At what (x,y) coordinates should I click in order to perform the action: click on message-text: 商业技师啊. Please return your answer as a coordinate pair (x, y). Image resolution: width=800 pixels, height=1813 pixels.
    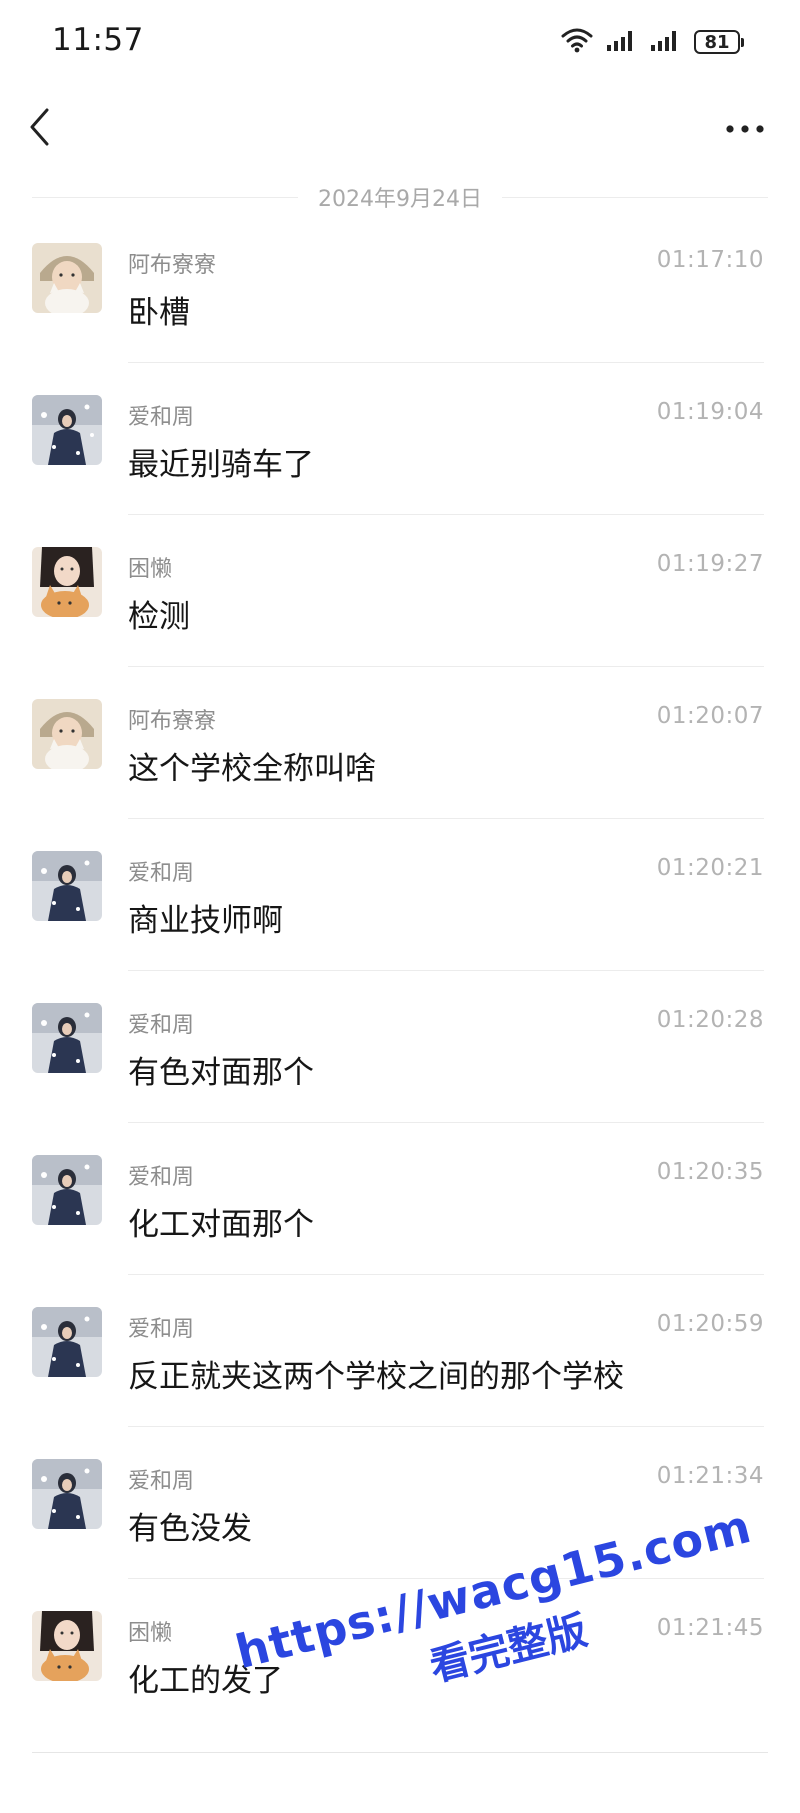
    Looking at the image, I should click on (205, 921).